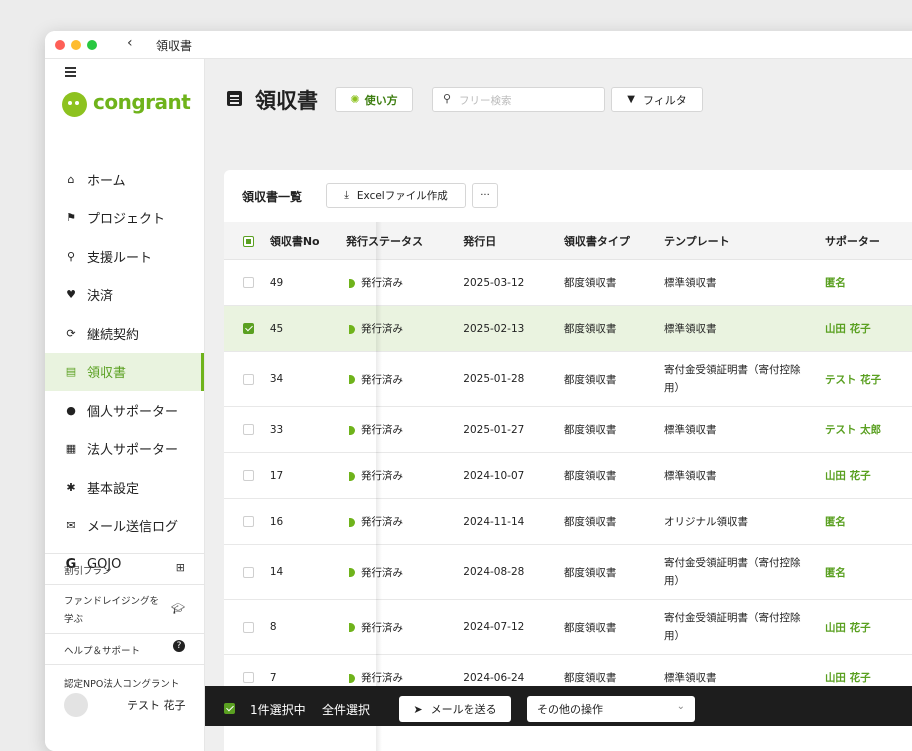  What do you see at coordinates (124, 449) in the screenshot?
I see `sidebar-item-building: ▦ 法人サポーター` at bounding box center [124, 449].